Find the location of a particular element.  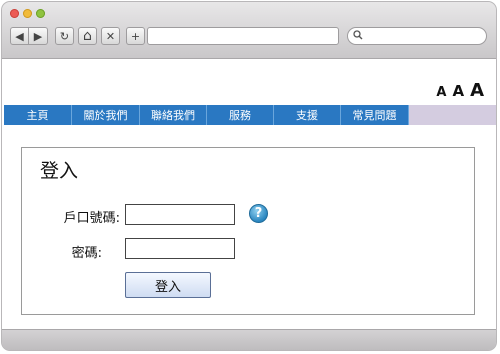

reload-button: ↻ is located at coordinates (64, 36).